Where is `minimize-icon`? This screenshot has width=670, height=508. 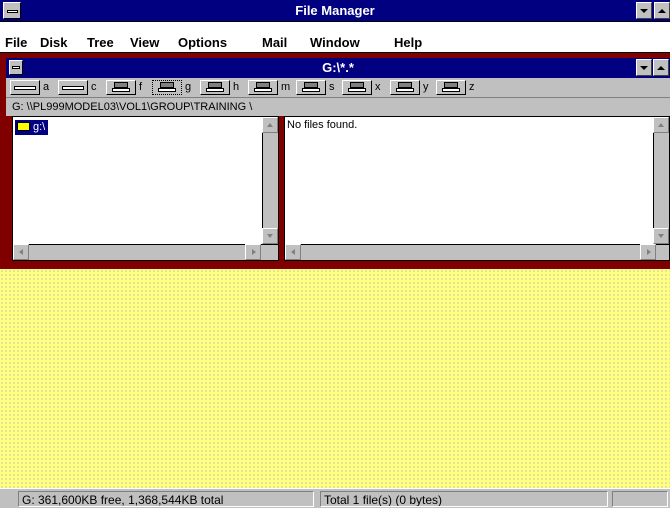 minimize-icon is located at coordinates (644, 10).